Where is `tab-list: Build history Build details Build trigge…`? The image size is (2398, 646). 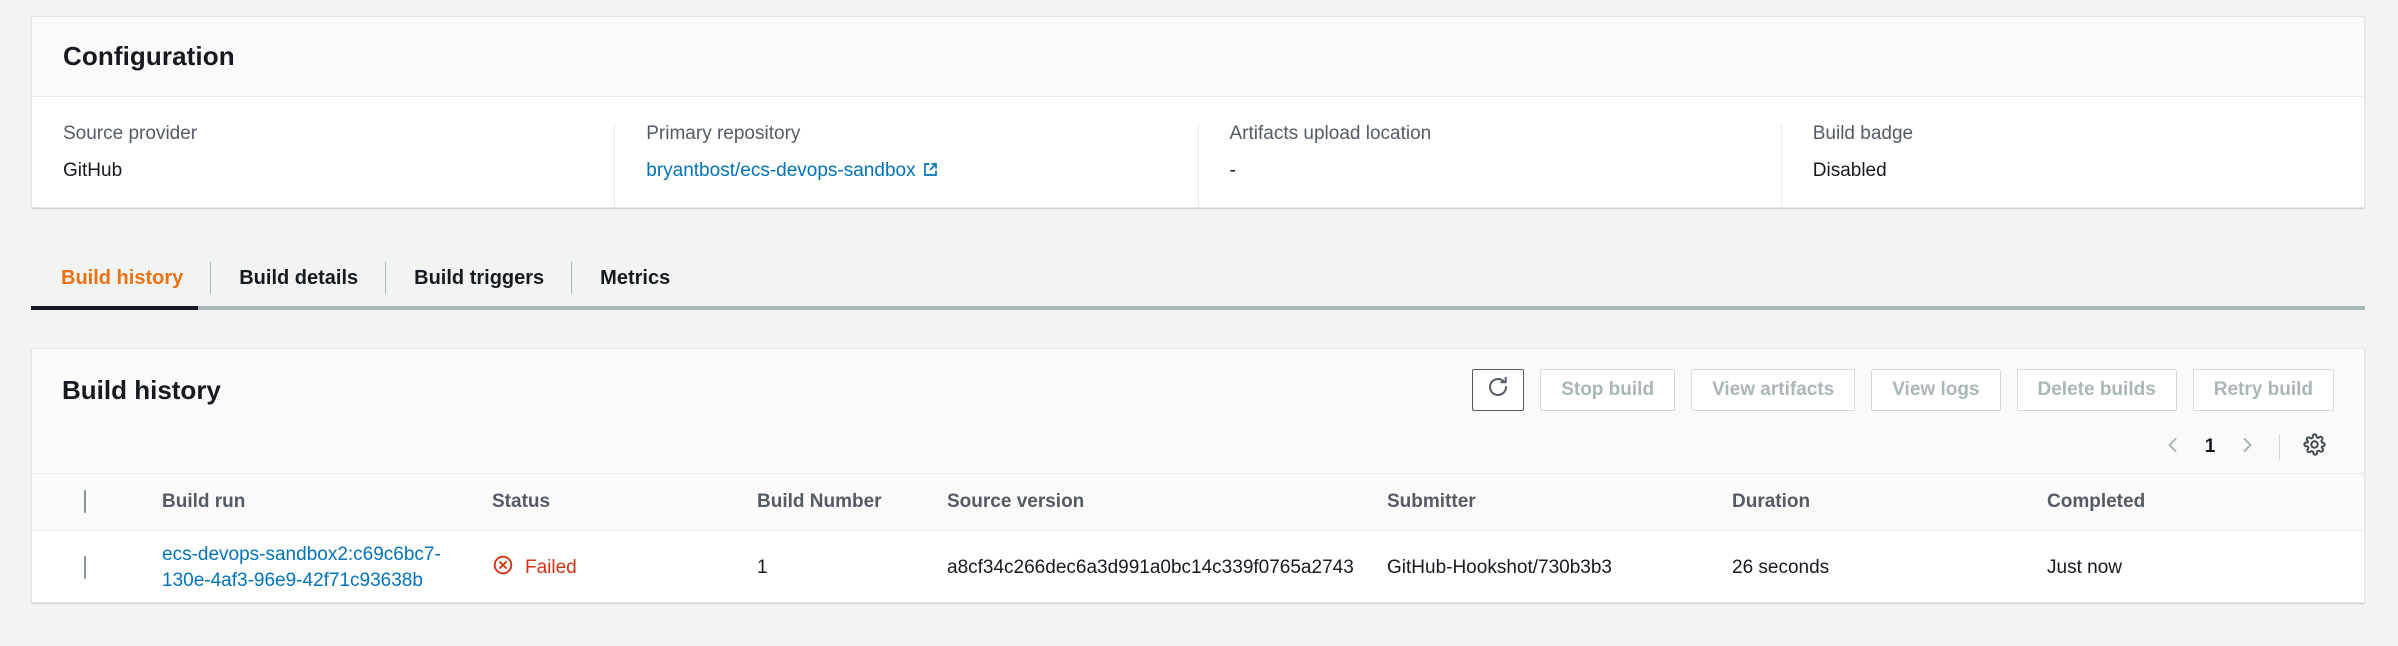
tab-list: Build history Build details Build trigge… is located at coordinates (1198, 278).